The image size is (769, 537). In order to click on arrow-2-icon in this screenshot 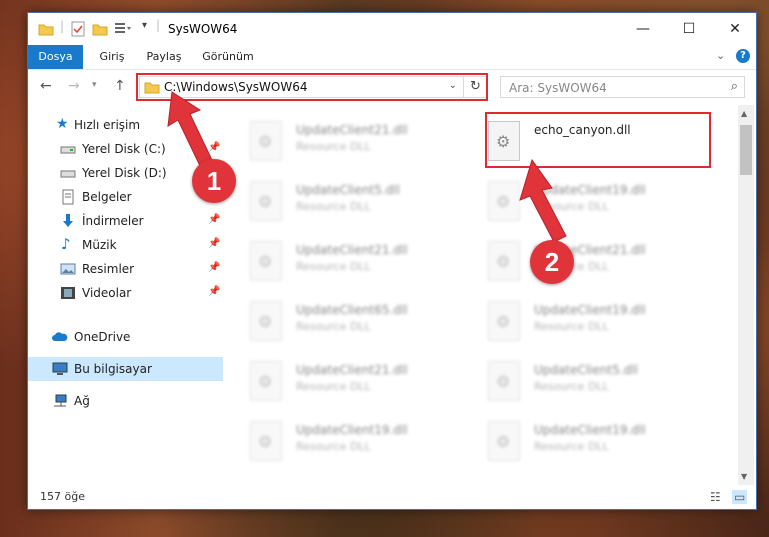, I will do `click(543, 200)`.